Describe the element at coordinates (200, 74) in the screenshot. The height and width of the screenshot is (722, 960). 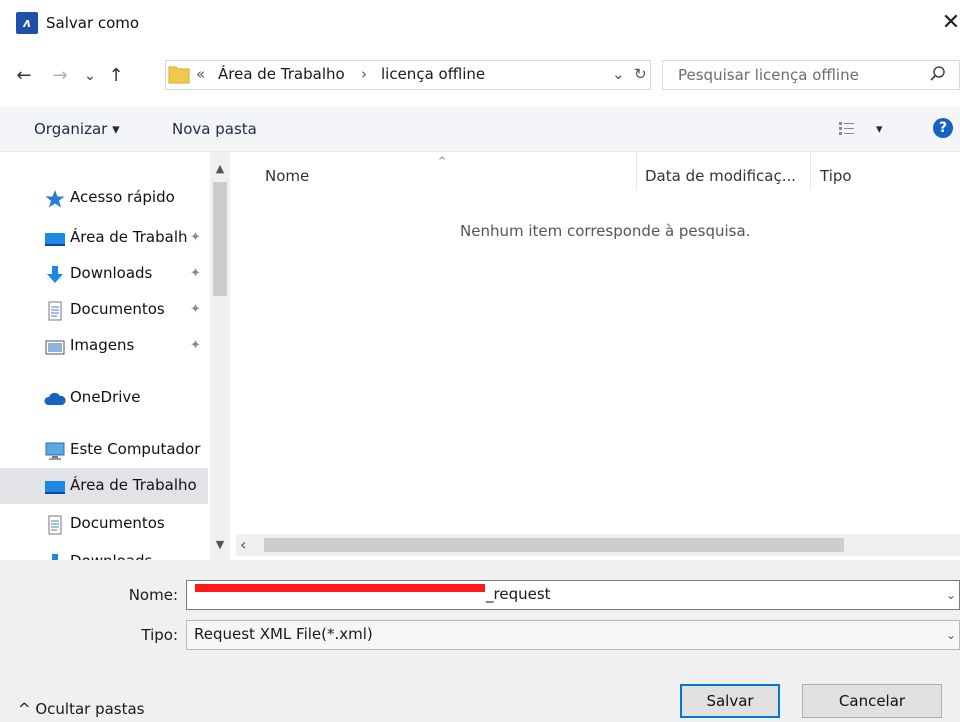
I see `breadcrumb-overflow: «` at that location.